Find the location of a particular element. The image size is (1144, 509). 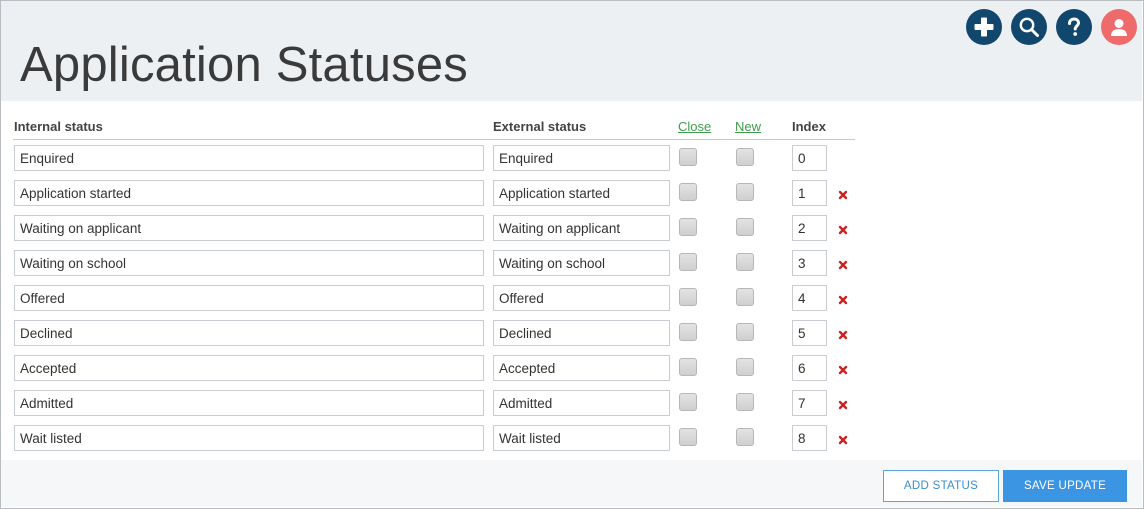

add-status-button: ADD STATUS is located at coordinates (941, 486).